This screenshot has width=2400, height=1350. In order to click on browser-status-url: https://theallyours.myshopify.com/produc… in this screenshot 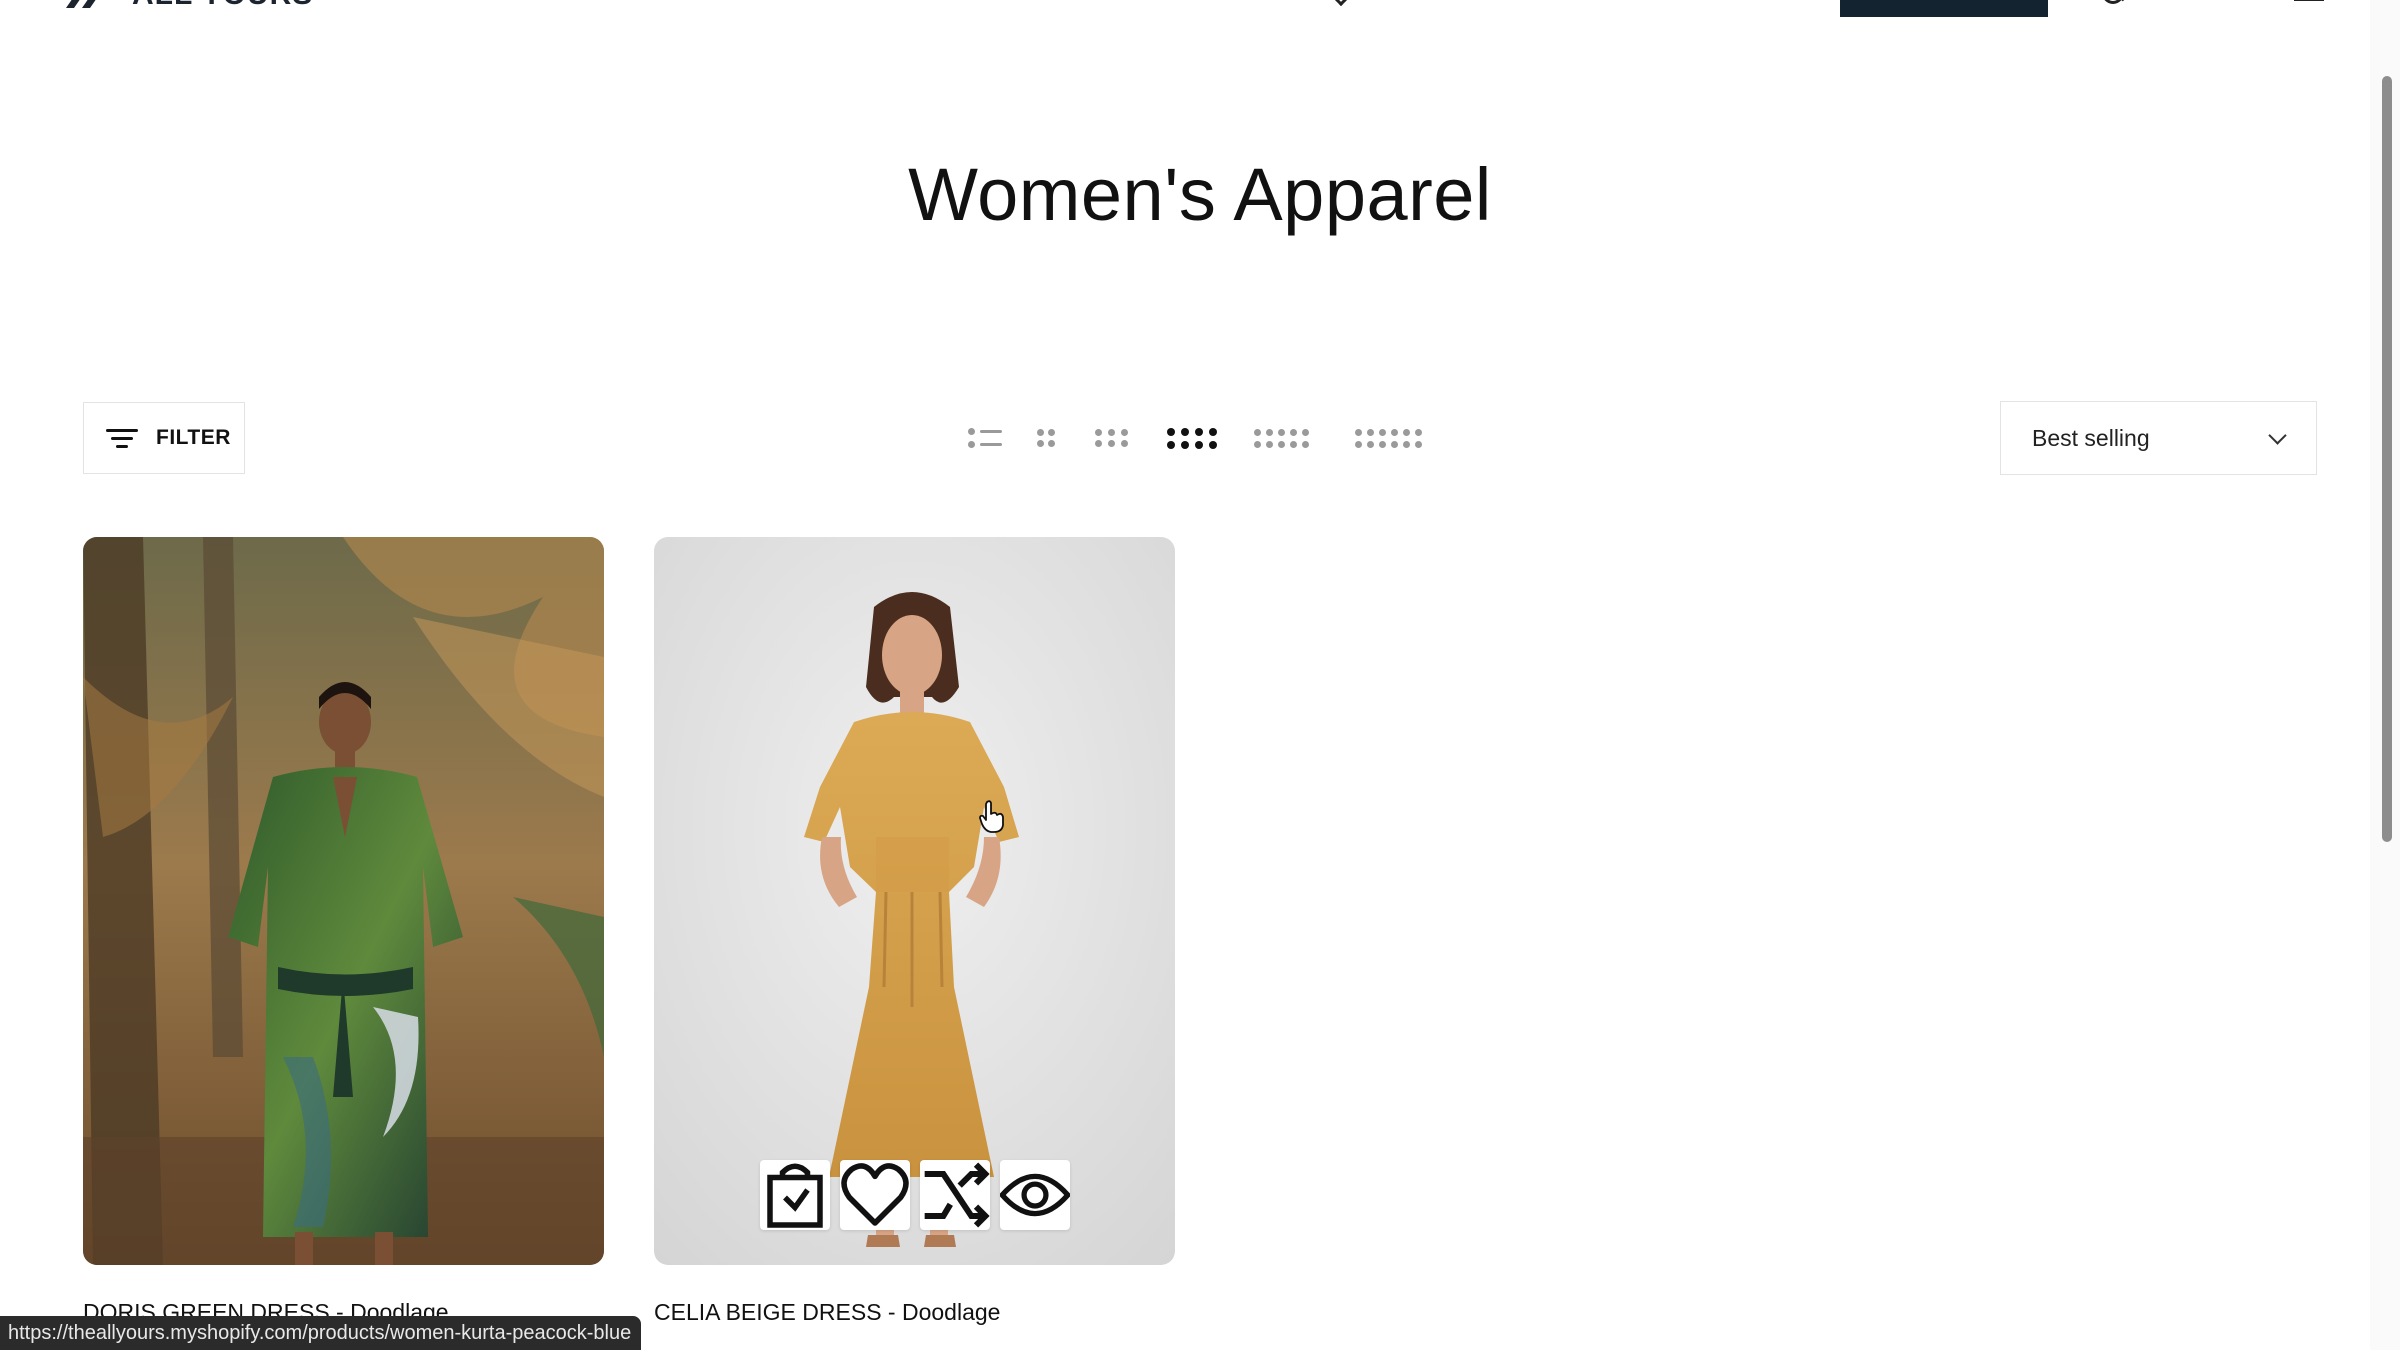, I will do `click(321, 1333)`.